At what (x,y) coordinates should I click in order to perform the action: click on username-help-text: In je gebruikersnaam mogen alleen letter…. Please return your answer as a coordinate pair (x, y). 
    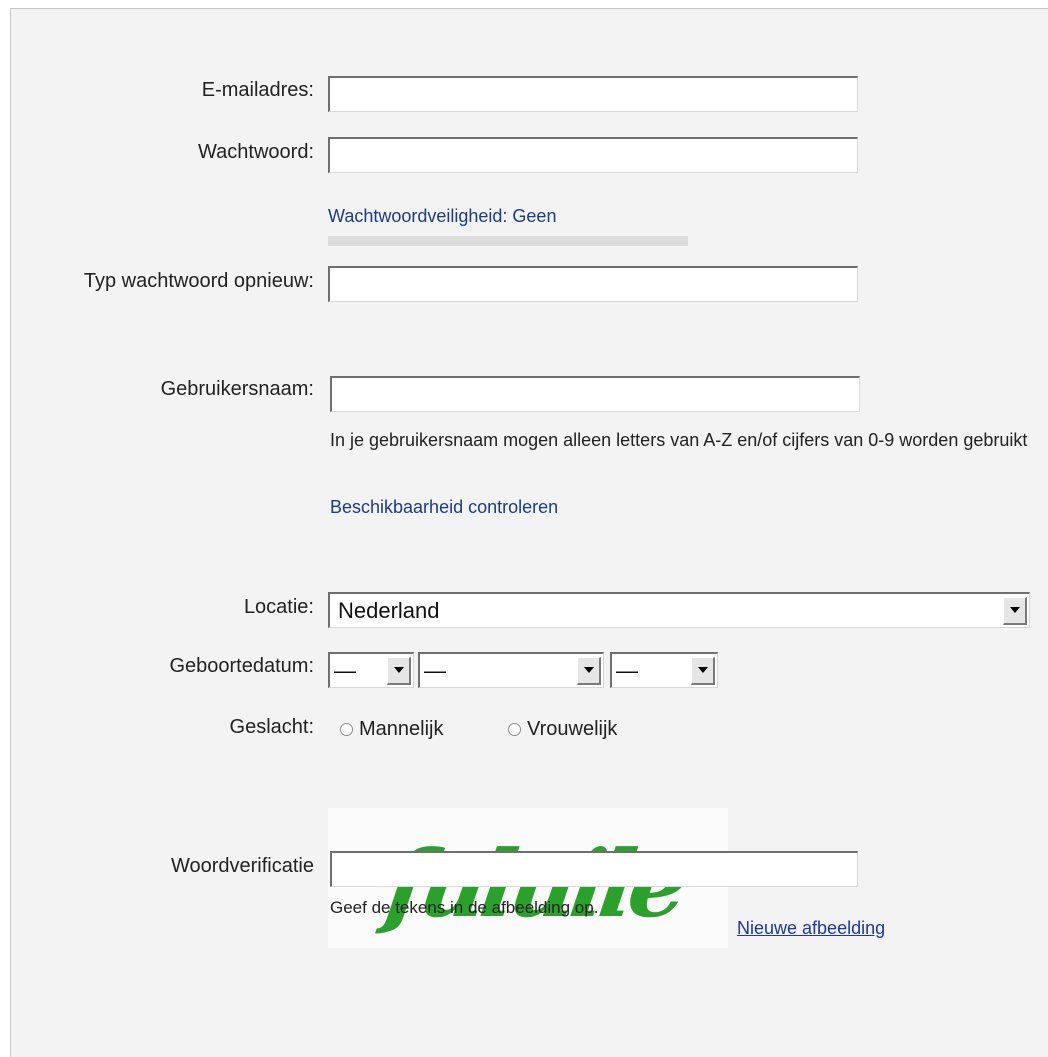
    Looking at the image, I should click on (679, 440).